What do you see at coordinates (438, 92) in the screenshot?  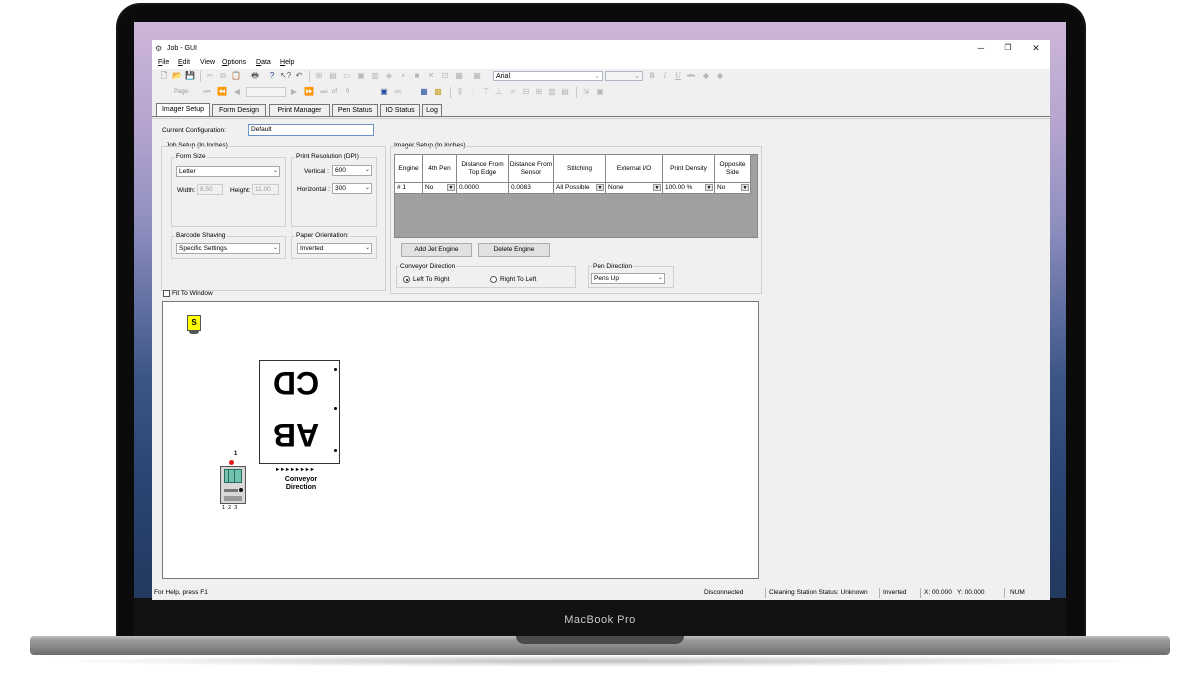 I see `image-export-icon: ▩` at bounding box center [438, 92].